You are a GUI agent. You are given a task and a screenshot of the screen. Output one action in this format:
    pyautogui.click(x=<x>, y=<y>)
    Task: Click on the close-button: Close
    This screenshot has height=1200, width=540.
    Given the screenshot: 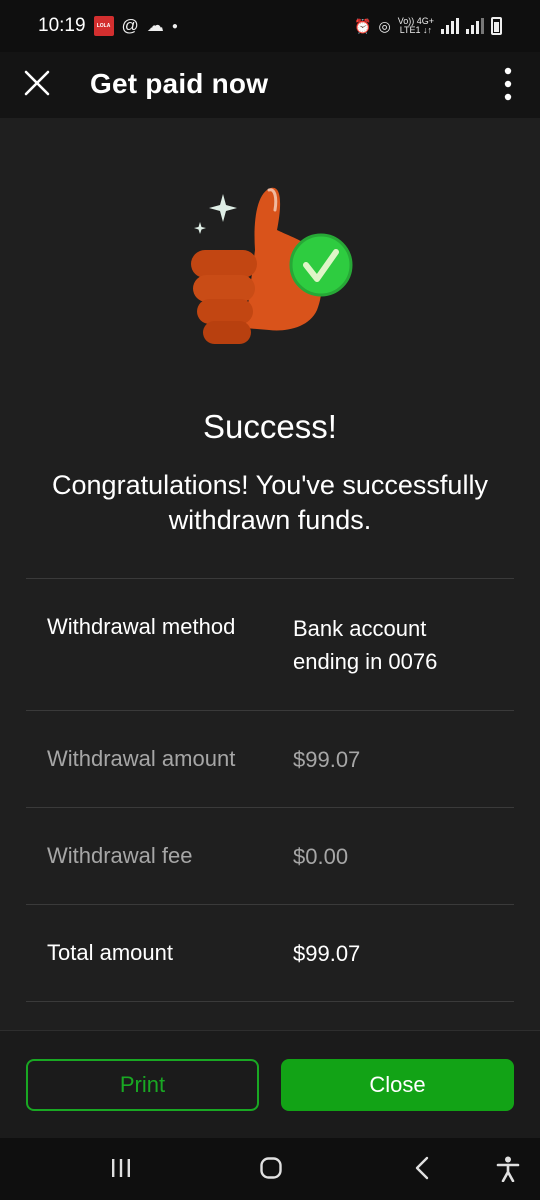 What is the action you would take?
    pyautogui.click(x=397, y=1085)
    